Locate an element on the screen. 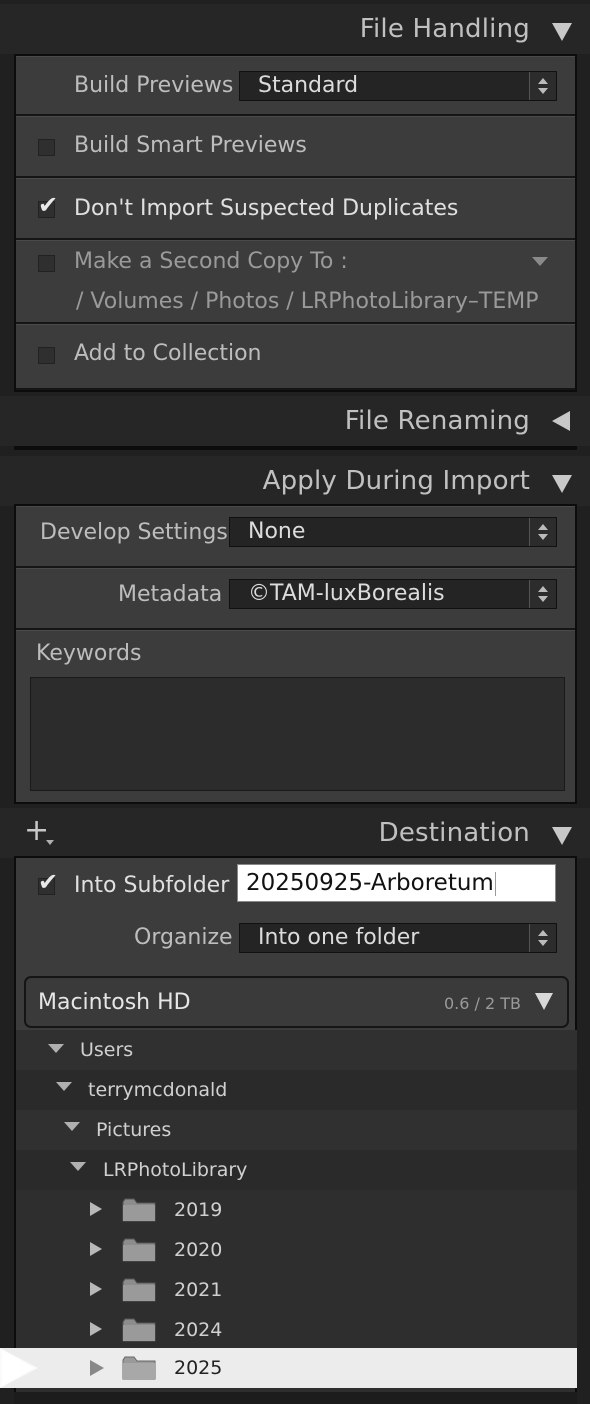 The width and height of the screenshot is (590, 1404). metadata-select: ©TAM-luxBorealis is located at coordinates (393, 594).